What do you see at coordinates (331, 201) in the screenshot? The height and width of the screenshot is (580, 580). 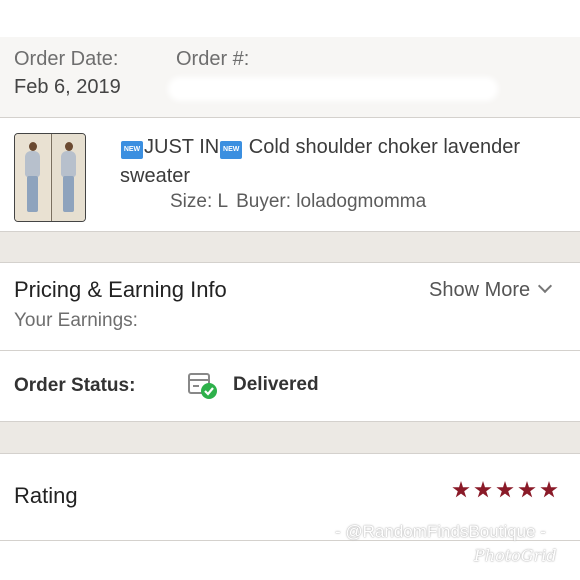 I see `item-buyer: Buyer: loladogmomma` at bounding box center [331, 201].